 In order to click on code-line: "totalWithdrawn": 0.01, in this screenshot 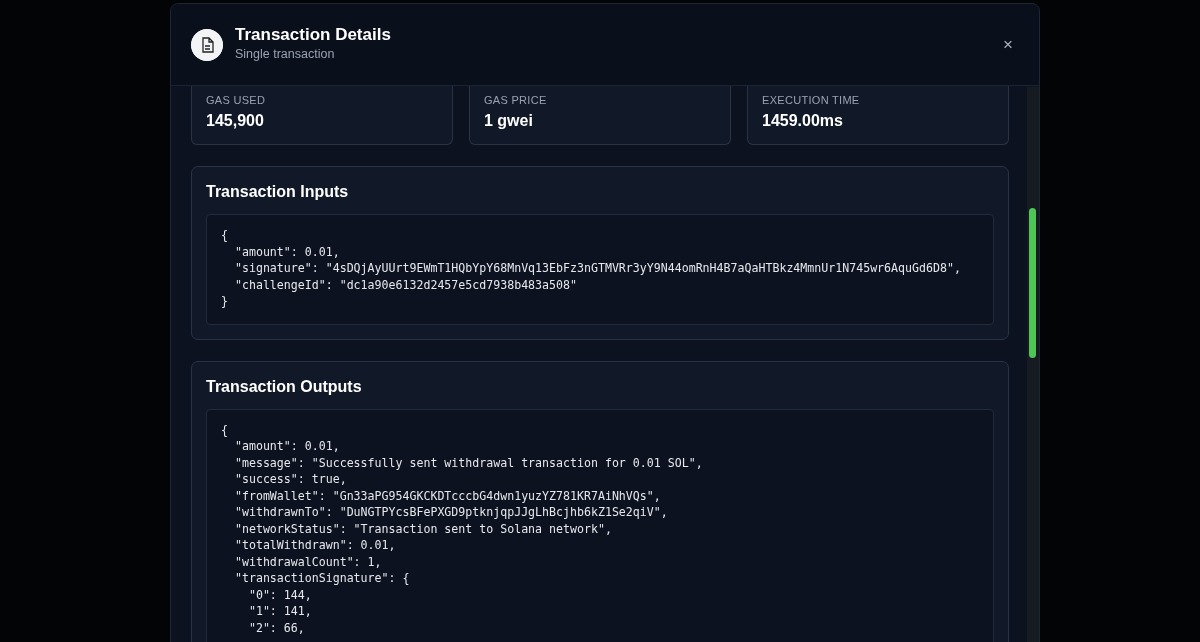, I will do `click(315, 545)`.